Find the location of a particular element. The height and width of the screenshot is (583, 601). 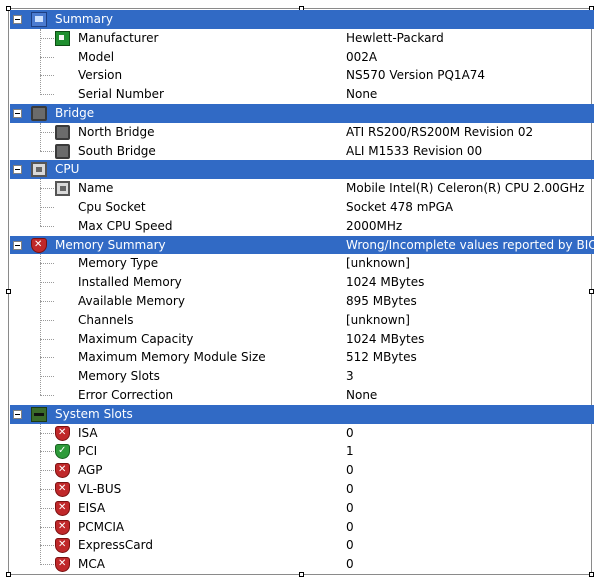

property-label: ISA is located at coordinates (88, 432).